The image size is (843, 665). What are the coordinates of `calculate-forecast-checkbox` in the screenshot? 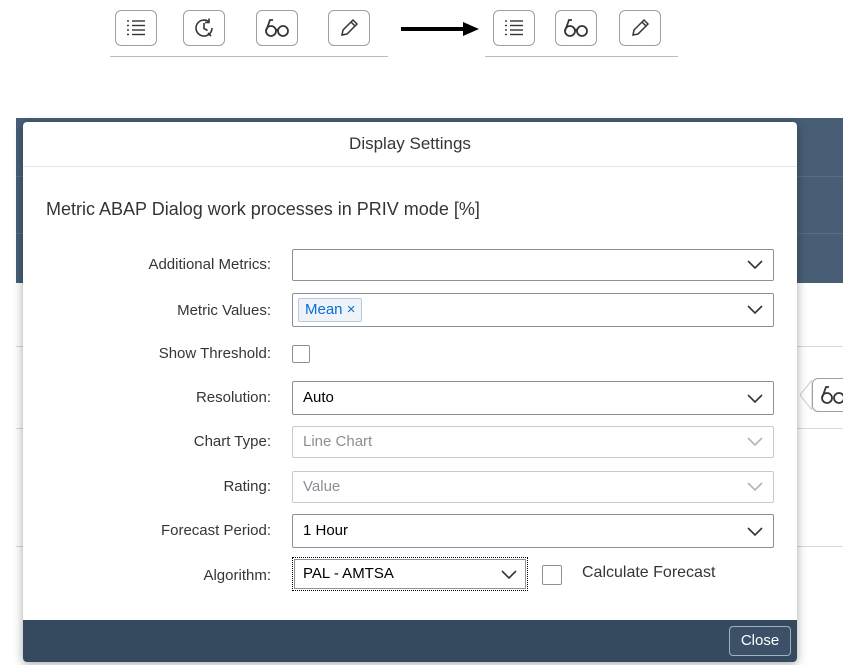 It's located at (552, 575).